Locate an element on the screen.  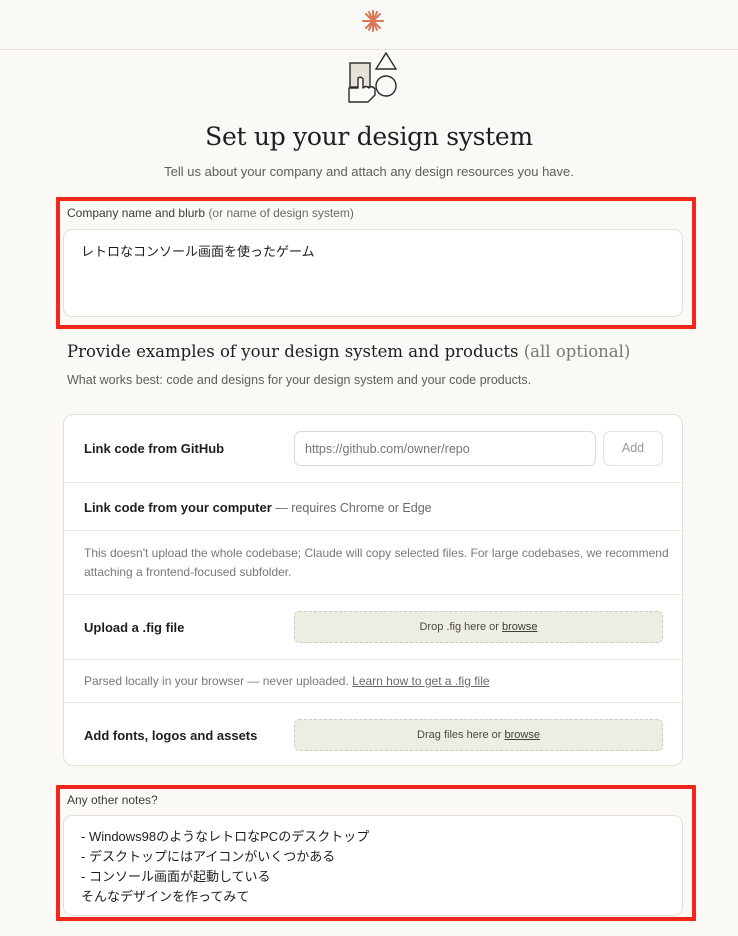
company-label-hint: (or name of design system) is located at coordinates (281, 213).